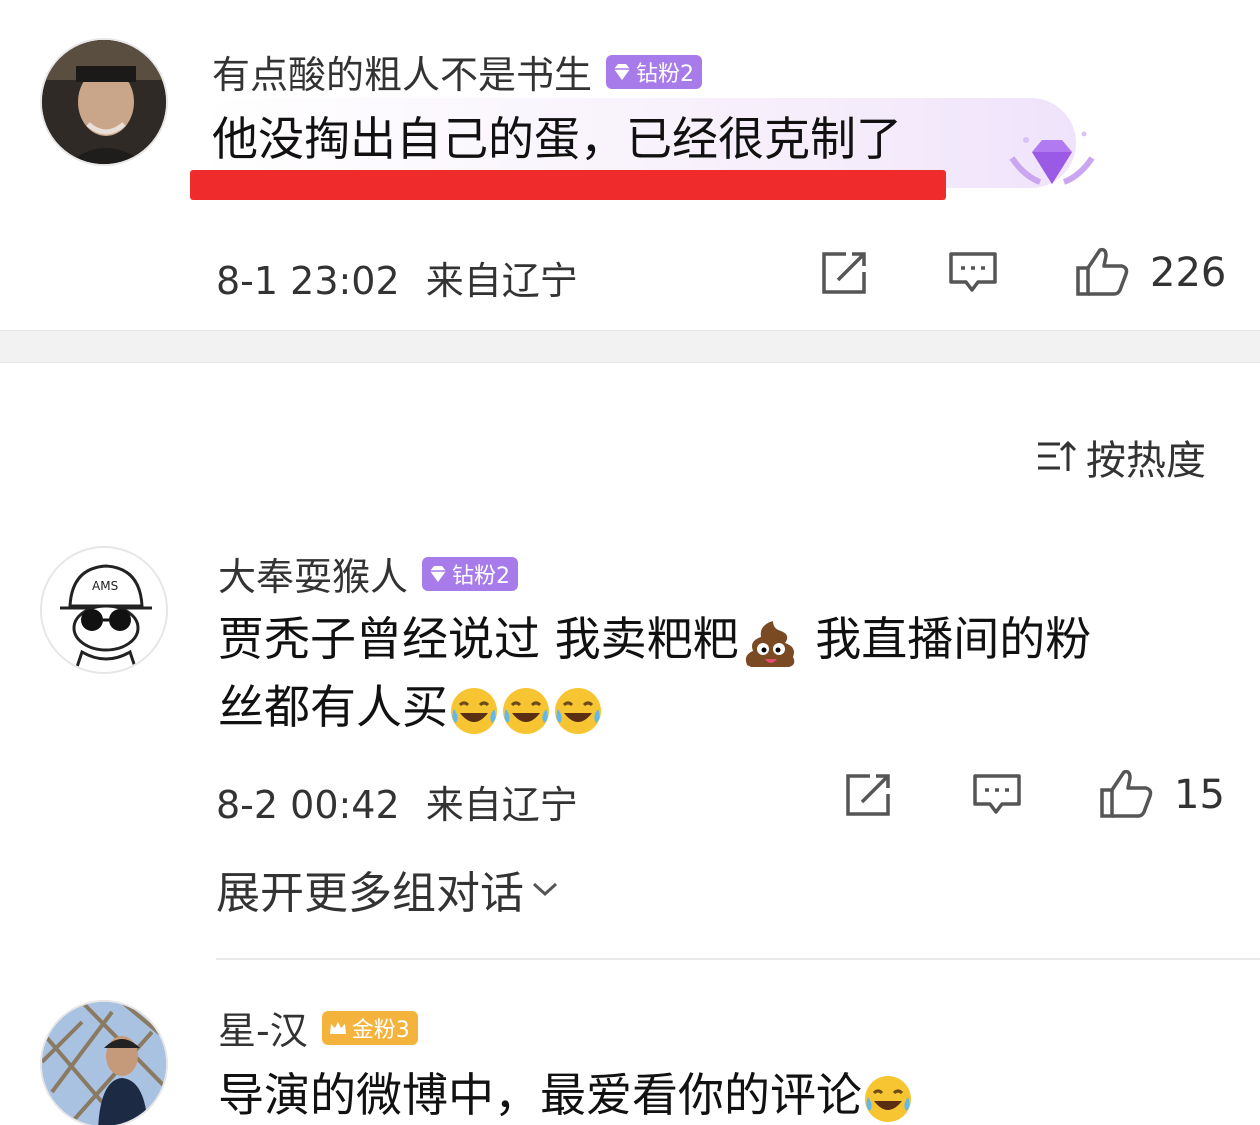 This screenshot has width=1260, height=1125. I want to click on crown-icon, so click(337, 1027).